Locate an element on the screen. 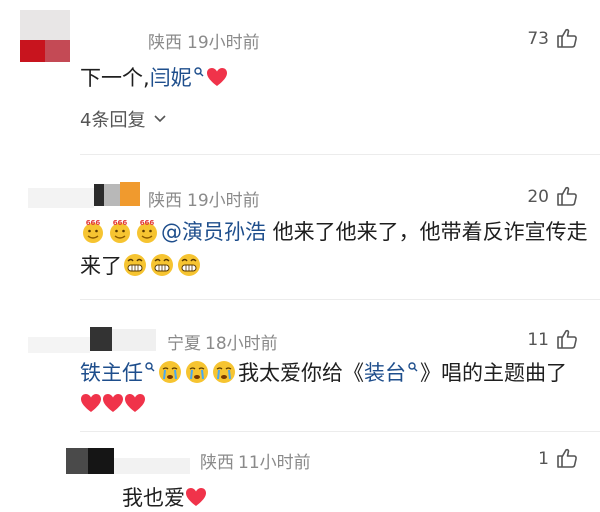  replies-toggle: 4条回复 is located at coordinates (123, 119).